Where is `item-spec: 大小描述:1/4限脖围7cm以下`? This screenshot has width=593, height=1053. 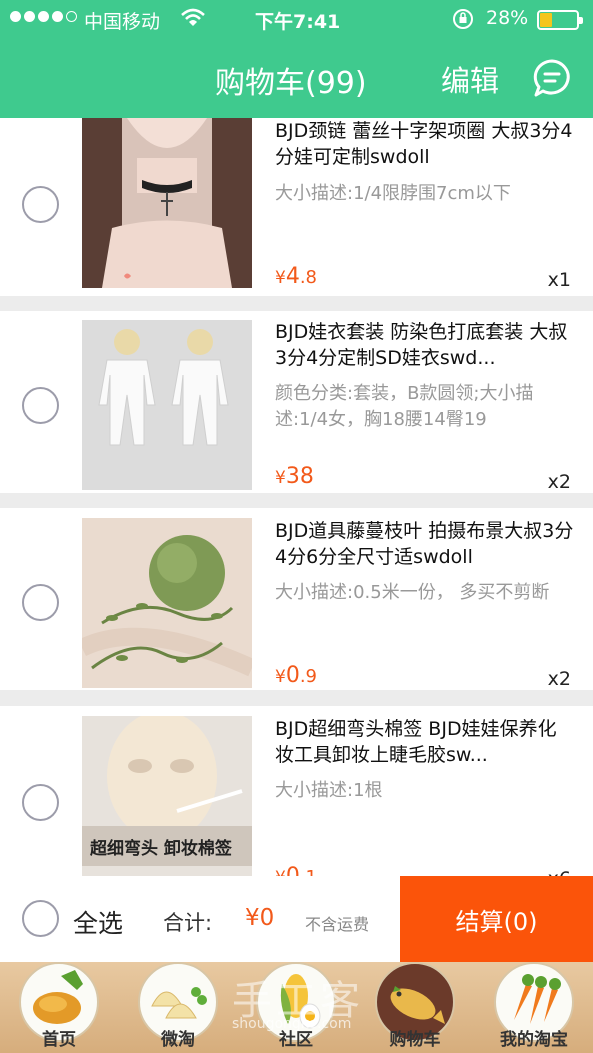 item-spec: 大小描述:1/4限脖围7cm以下 is located at coordinates (393, 193).